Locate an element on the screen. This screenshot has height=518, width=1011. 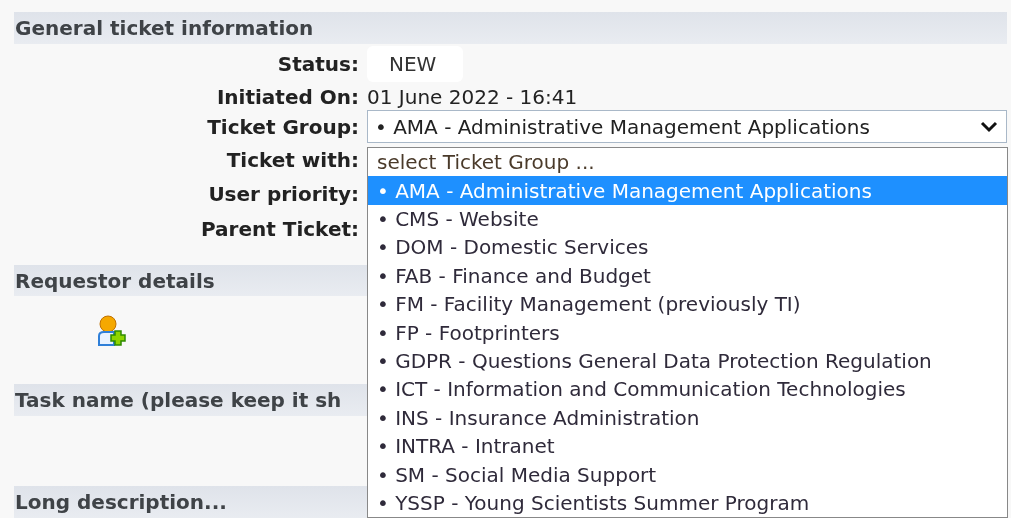
dropdown-option: • INTRA - Intranet is located at coordinates (687, 446).